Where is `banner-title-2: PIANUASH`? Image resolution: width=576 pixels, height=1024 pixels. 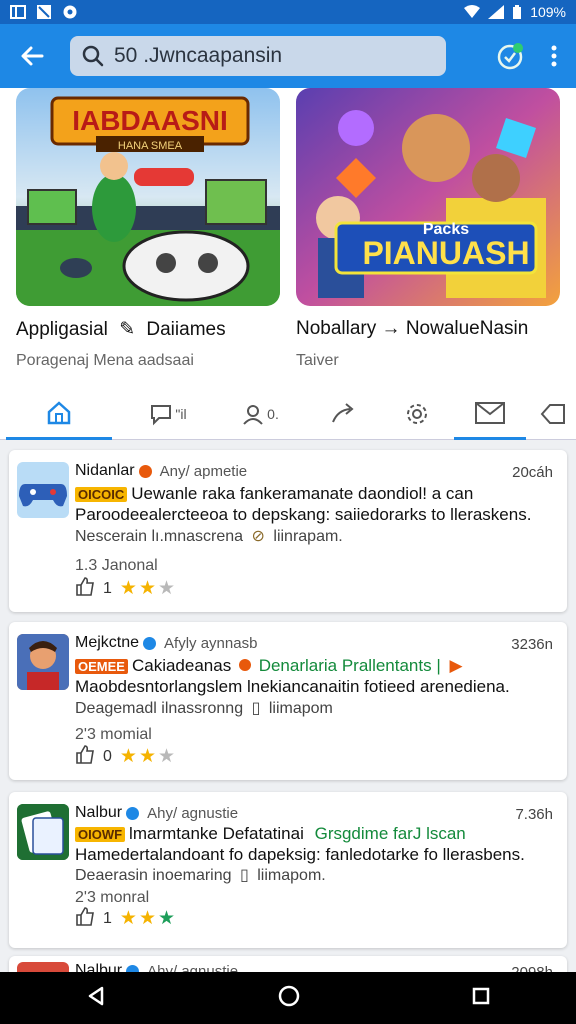 banner-title-2: PIANUASH is located at coordinates (445, 253).